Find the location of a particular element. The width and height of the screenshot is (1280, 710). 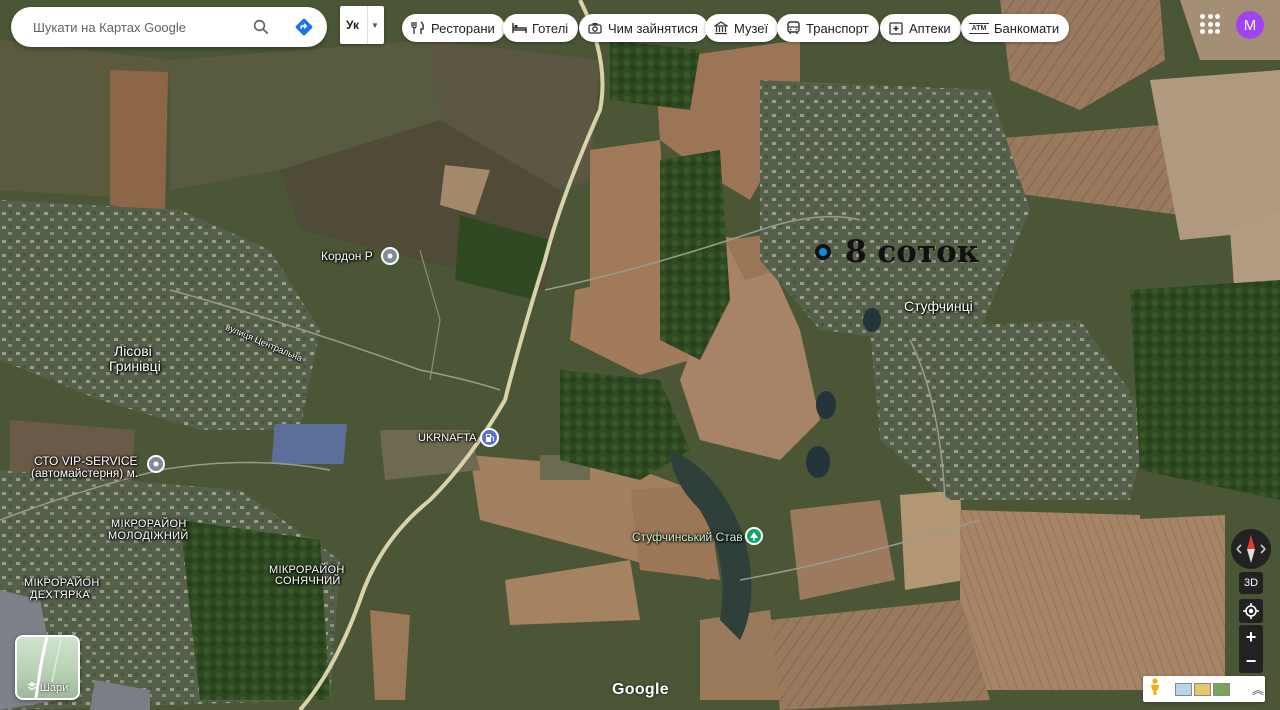

compass-button is located at coordinates (1251, 549).